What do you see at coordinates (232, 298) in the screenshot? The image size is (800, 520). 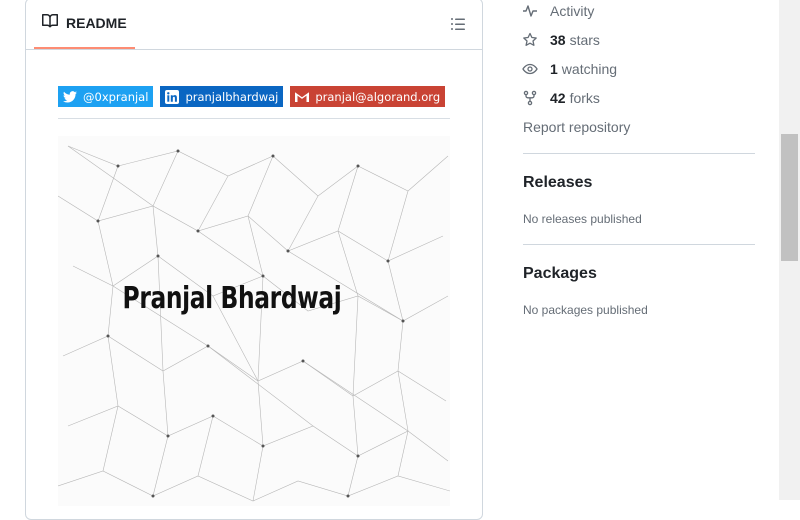 I see `banner-name-text: Pranjal Bhardwaj` at bounding box center [232, 298].